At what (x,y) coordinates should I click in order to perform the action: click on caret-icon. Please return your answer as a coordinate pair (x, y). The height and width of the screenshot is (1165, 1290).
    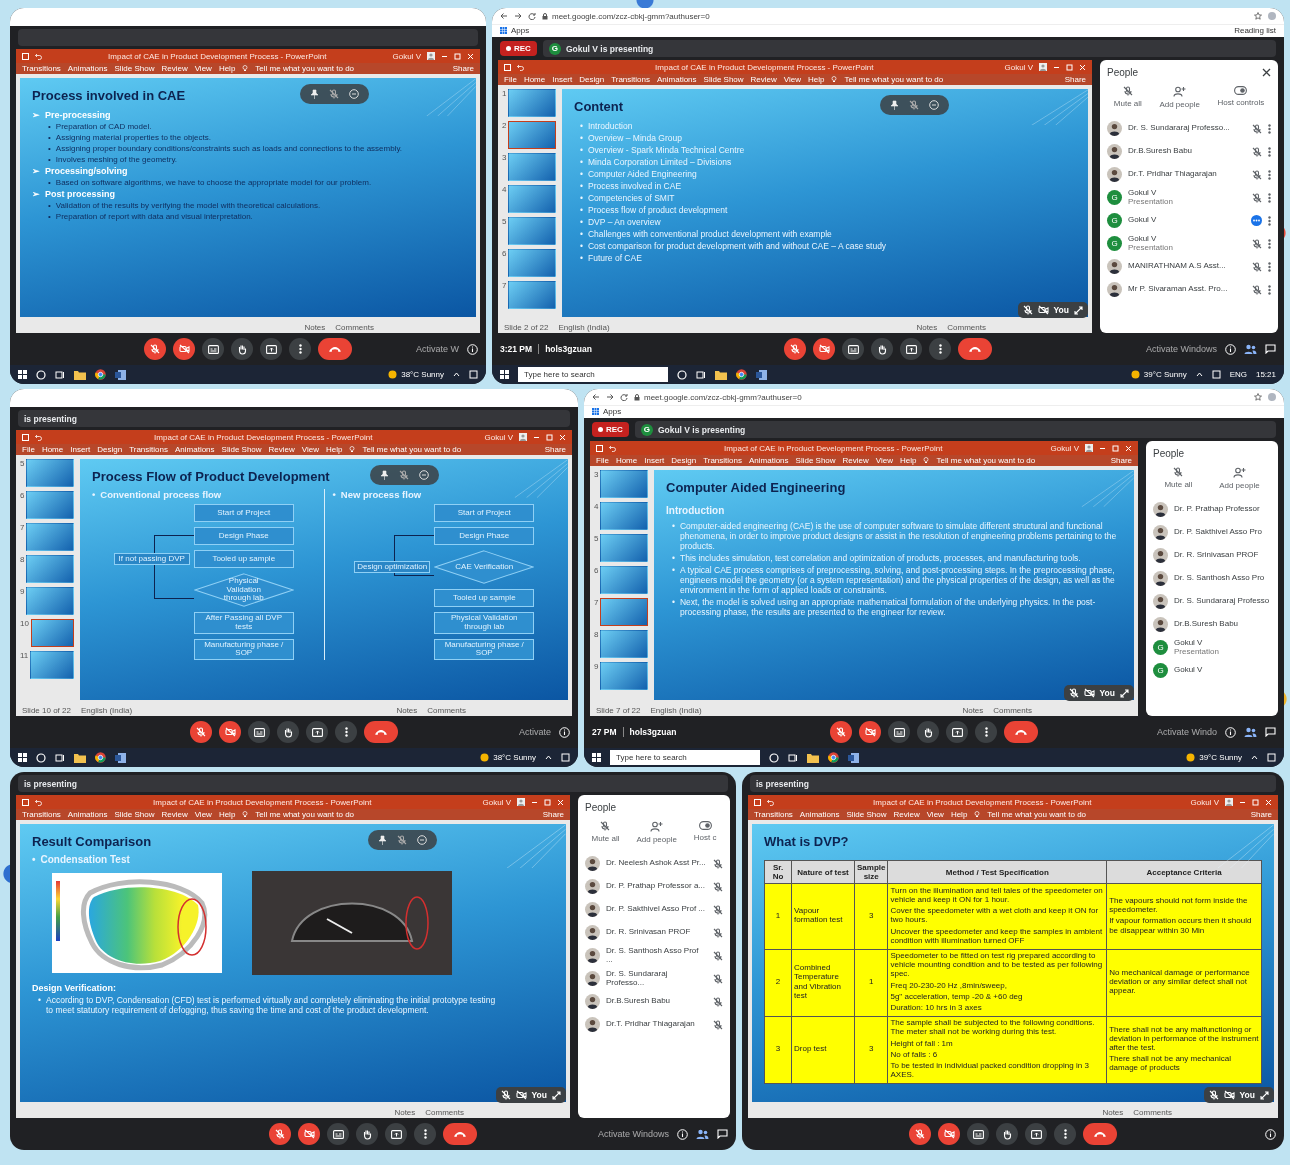
    Looking at the image, I should click on (456, 374).